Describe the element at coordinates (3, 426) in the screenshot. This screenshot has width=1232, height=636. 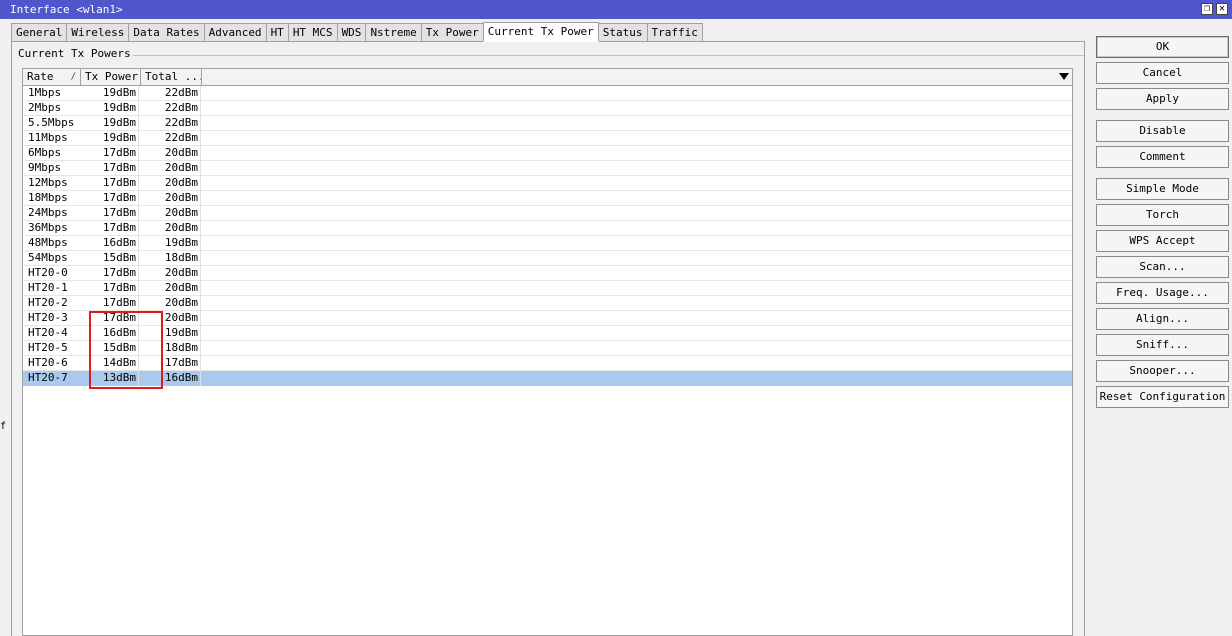
I see `background-window-text: f` at that location.